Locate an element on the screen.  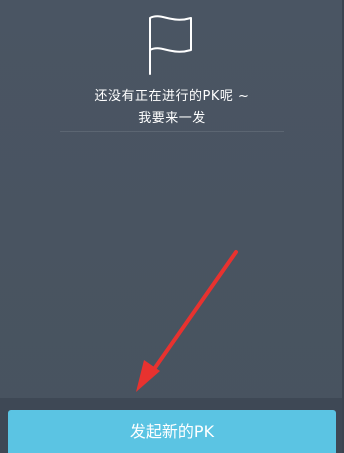
divider is located at coordinates (172, 131).